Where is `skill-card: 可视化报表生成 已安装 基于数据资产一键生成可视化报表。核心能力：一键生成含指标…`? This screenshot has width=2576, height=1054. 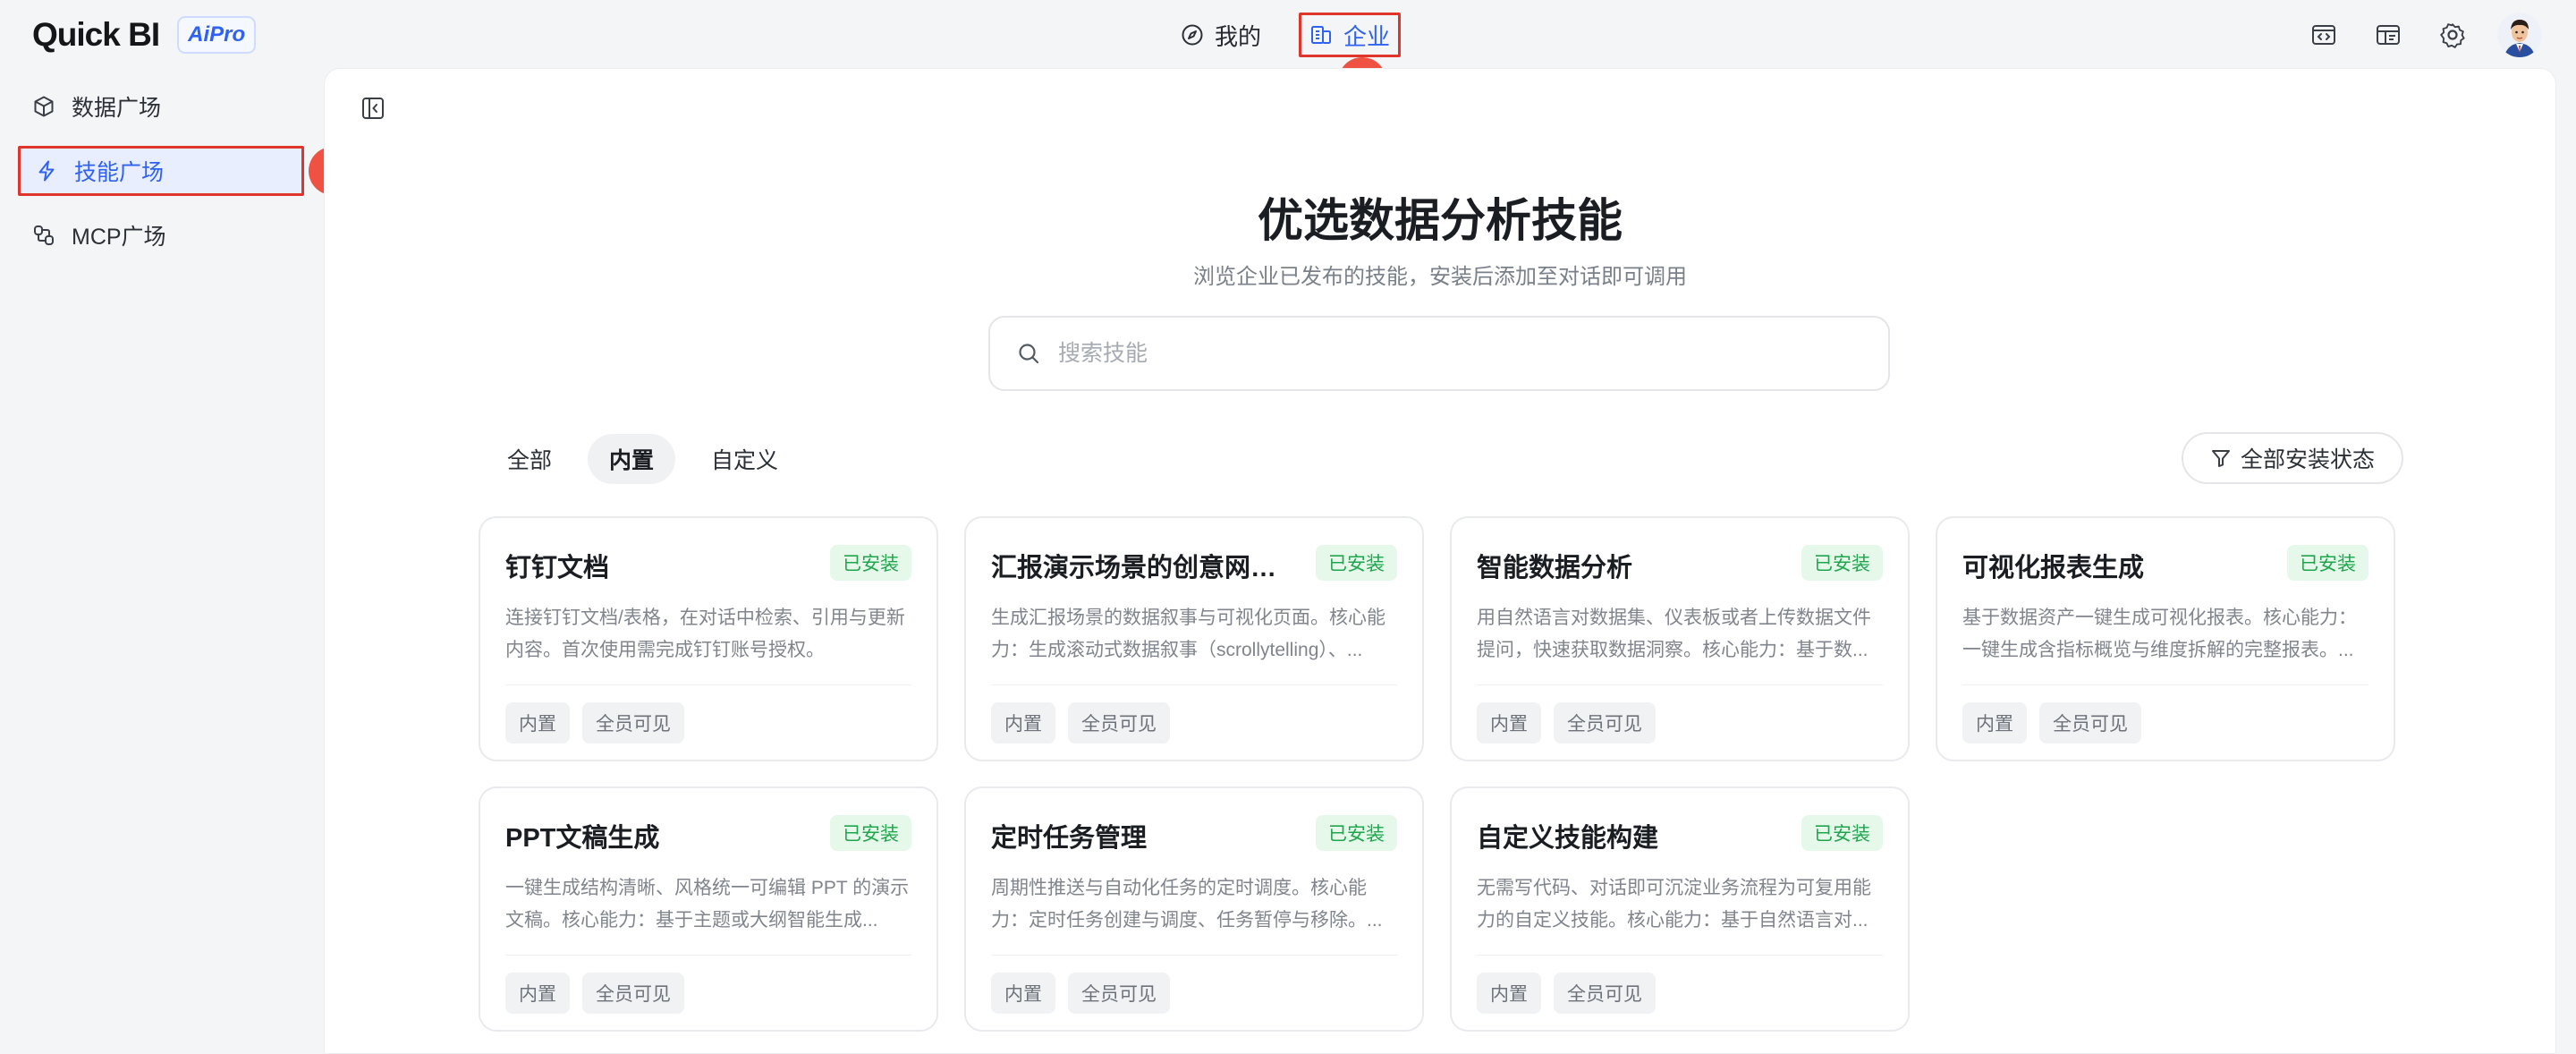
skill-card: 可视化报表生成 已安装 基于数据资产一键生成可视化报表。核心能力：一键生成含指标… is located at coordinates (2165, 638).